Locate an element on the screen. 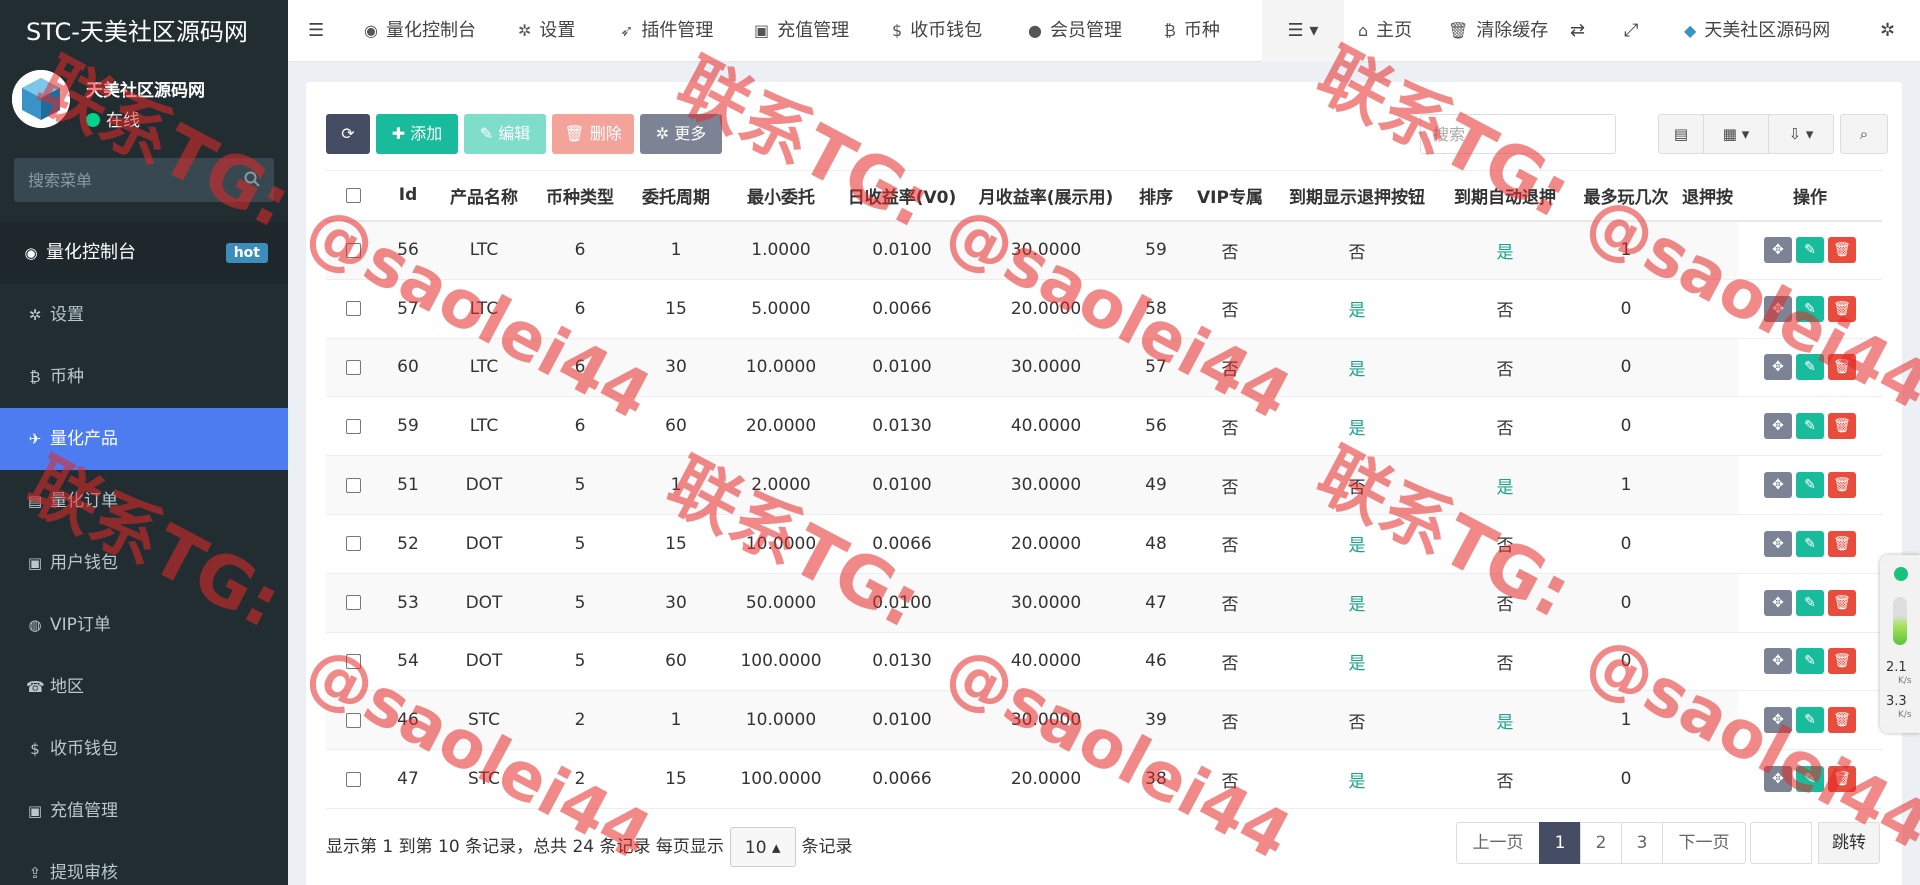 The image size is (1920, 885). page-3-button: 3 is located at coordinates (1642, 843).